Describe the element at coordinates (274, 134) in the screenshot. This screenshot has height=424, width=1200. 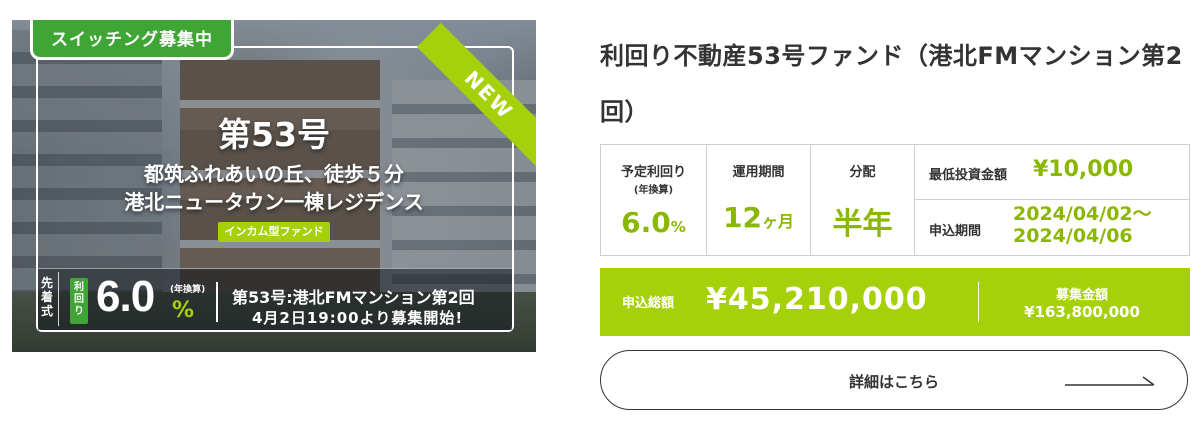
I see `banner-fund-number: 第53号` at that location.